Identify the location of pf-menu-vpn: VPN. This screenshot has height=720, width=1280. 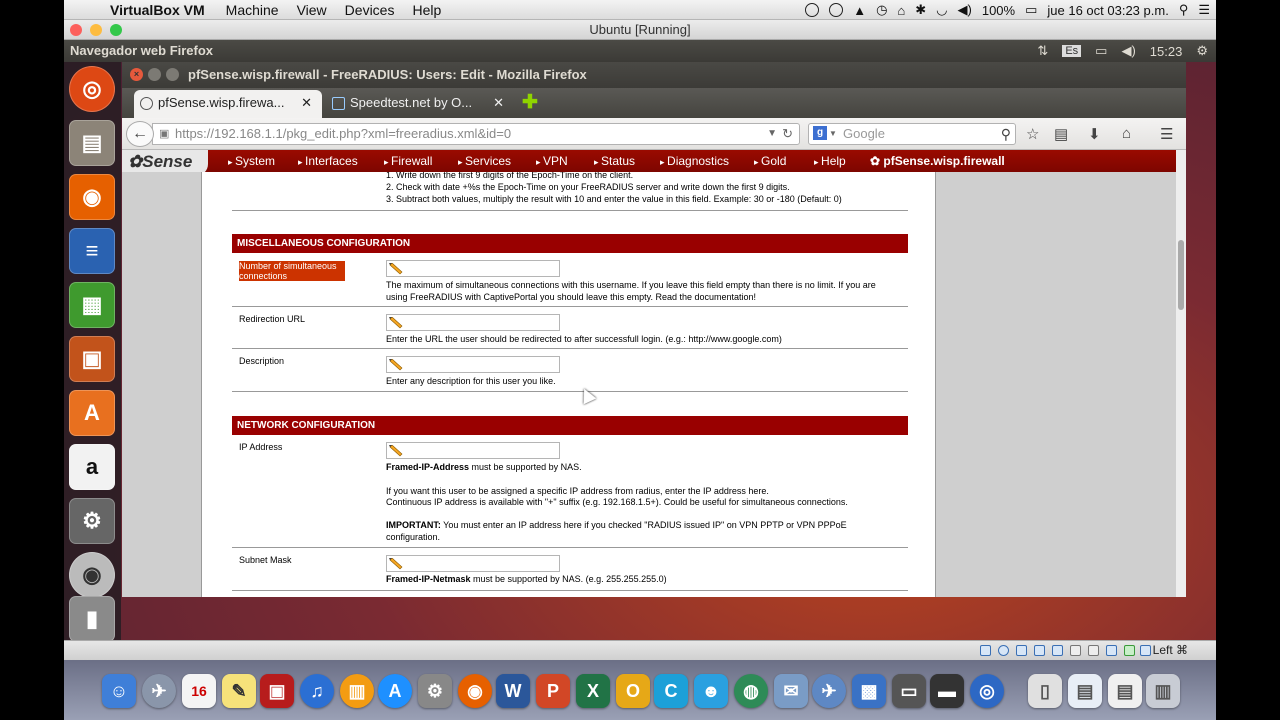
(552, 161).